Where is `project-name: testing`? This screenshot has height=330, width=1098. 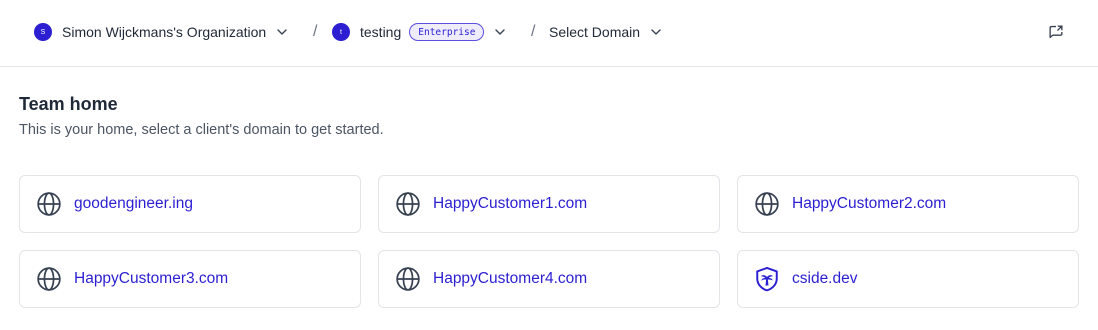 project-name: testing is located at coordinates (381, 32).